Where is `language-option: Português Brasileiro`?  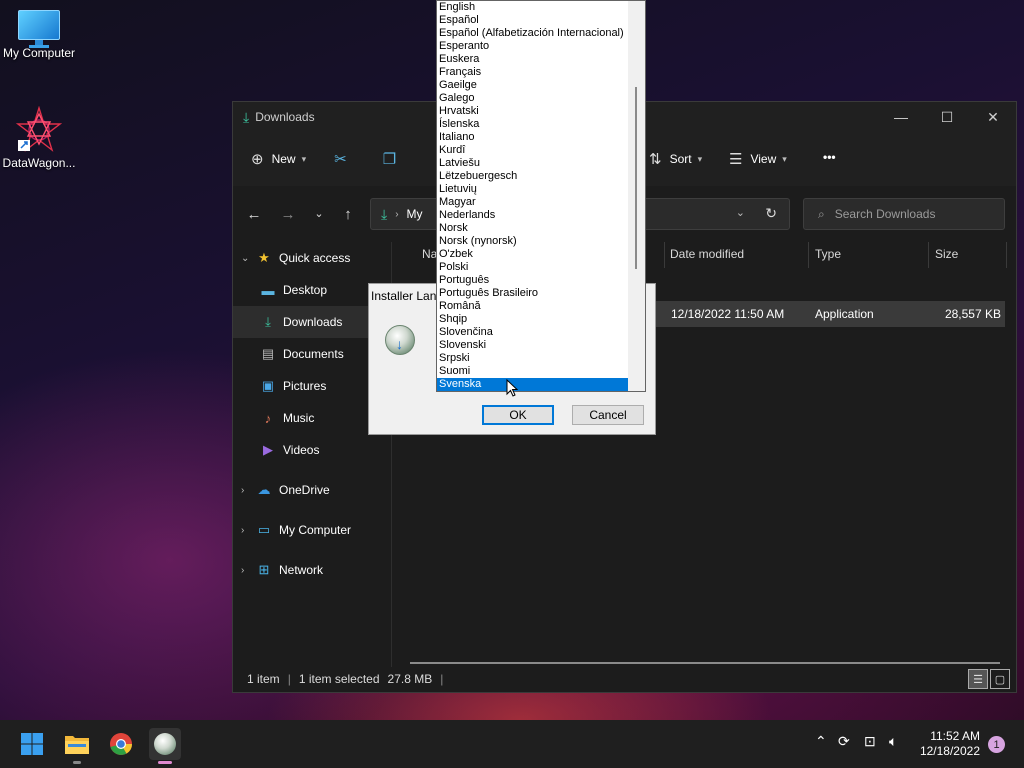
language-option: Português Brasileiro is located at coordinates (533, 293).